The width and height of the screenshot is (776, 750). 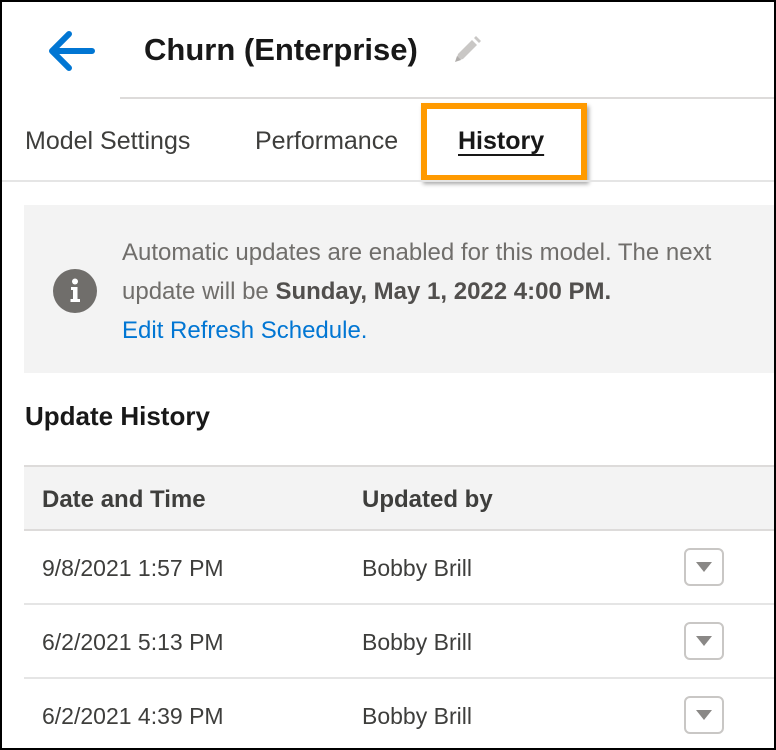 I want to click on table-header: Date and Time Updated by, so click(x=399, y=498).